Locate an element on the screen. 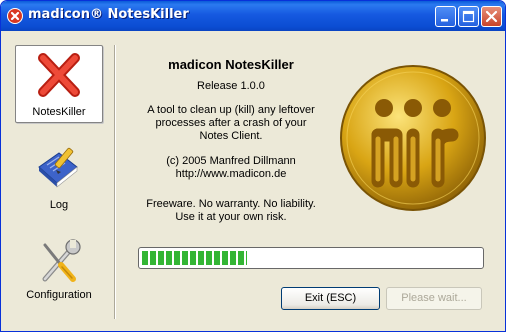 The image size is (506, 332). window-title: madicon® NotesKiller is located at coordinates (108, 14).